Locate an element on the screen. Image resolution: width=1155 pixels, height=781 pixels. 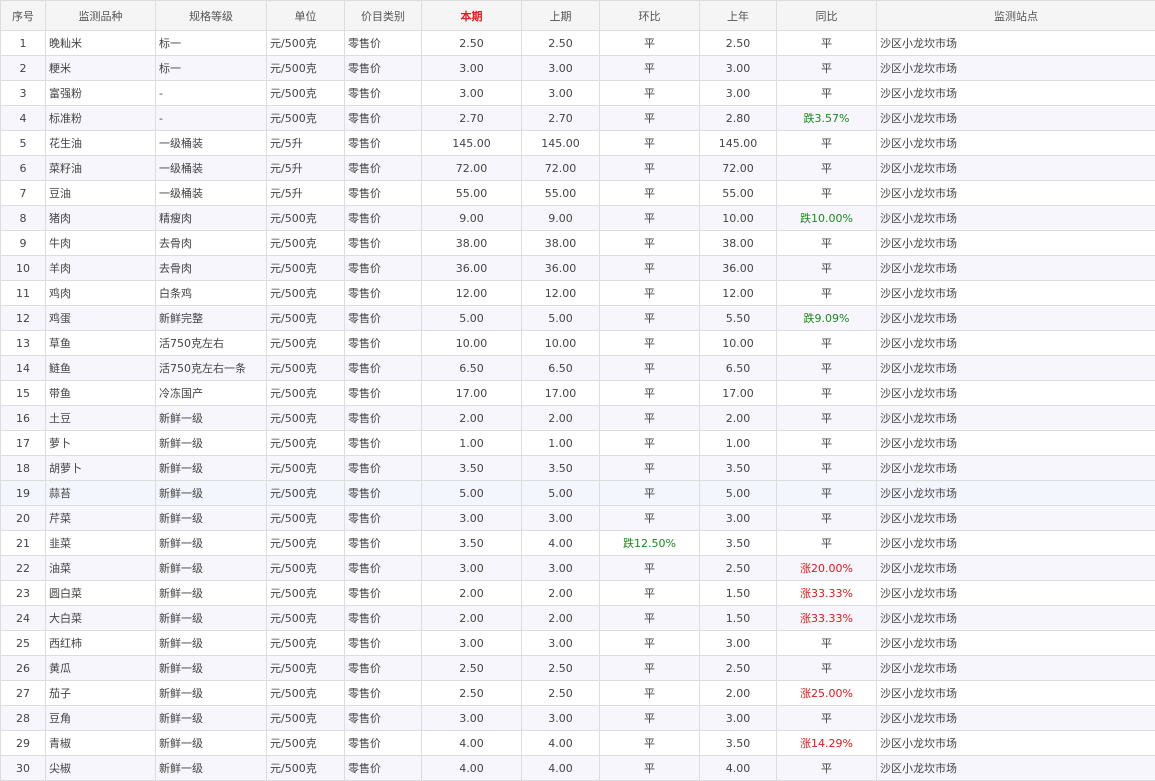
cell-no: 28 is located at coordinates (23, 718).